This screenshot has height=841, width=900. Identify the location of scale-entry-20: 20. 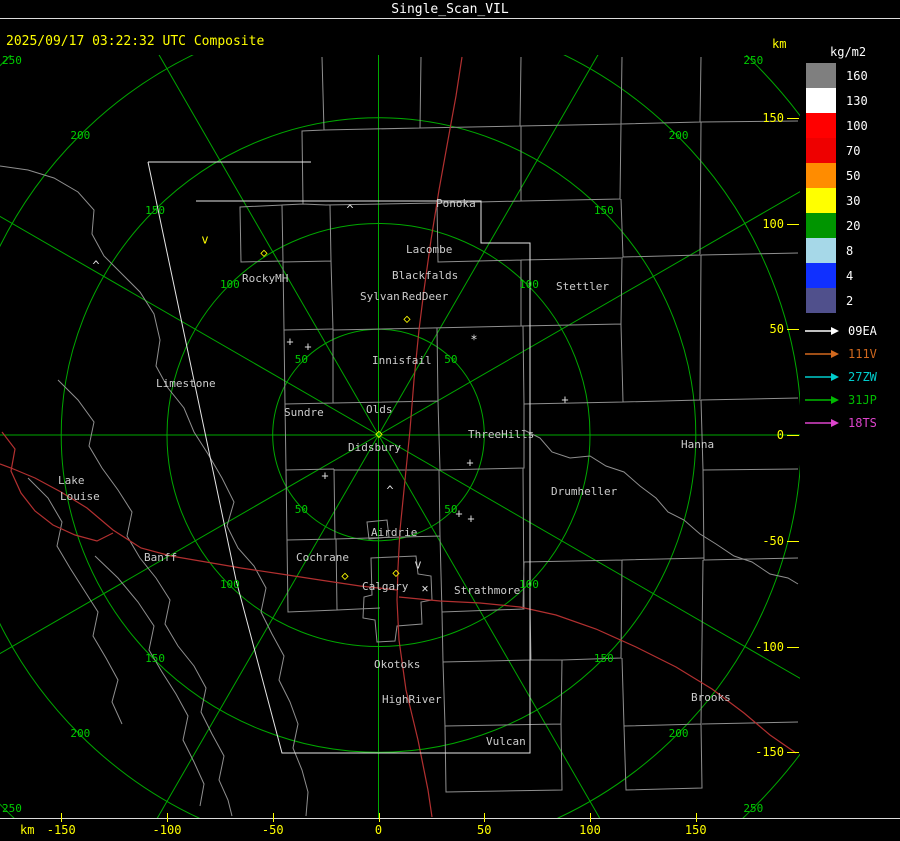
(837, 225).